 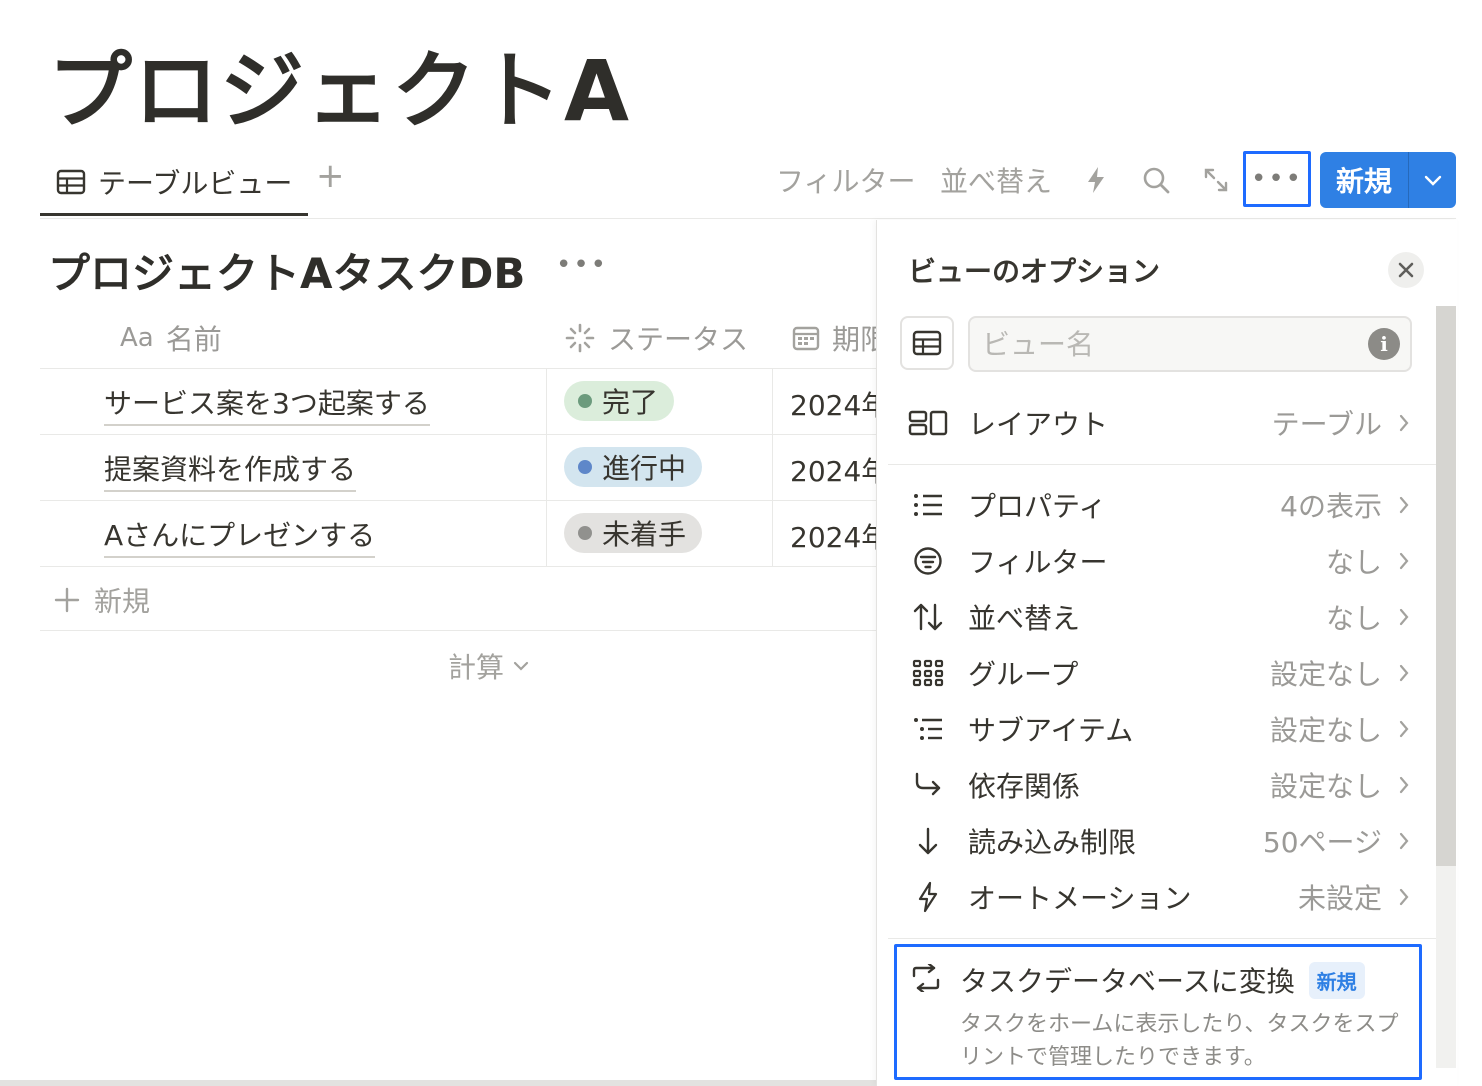 I want to click on status-badge: 進行中, so click(x=633, y=467).